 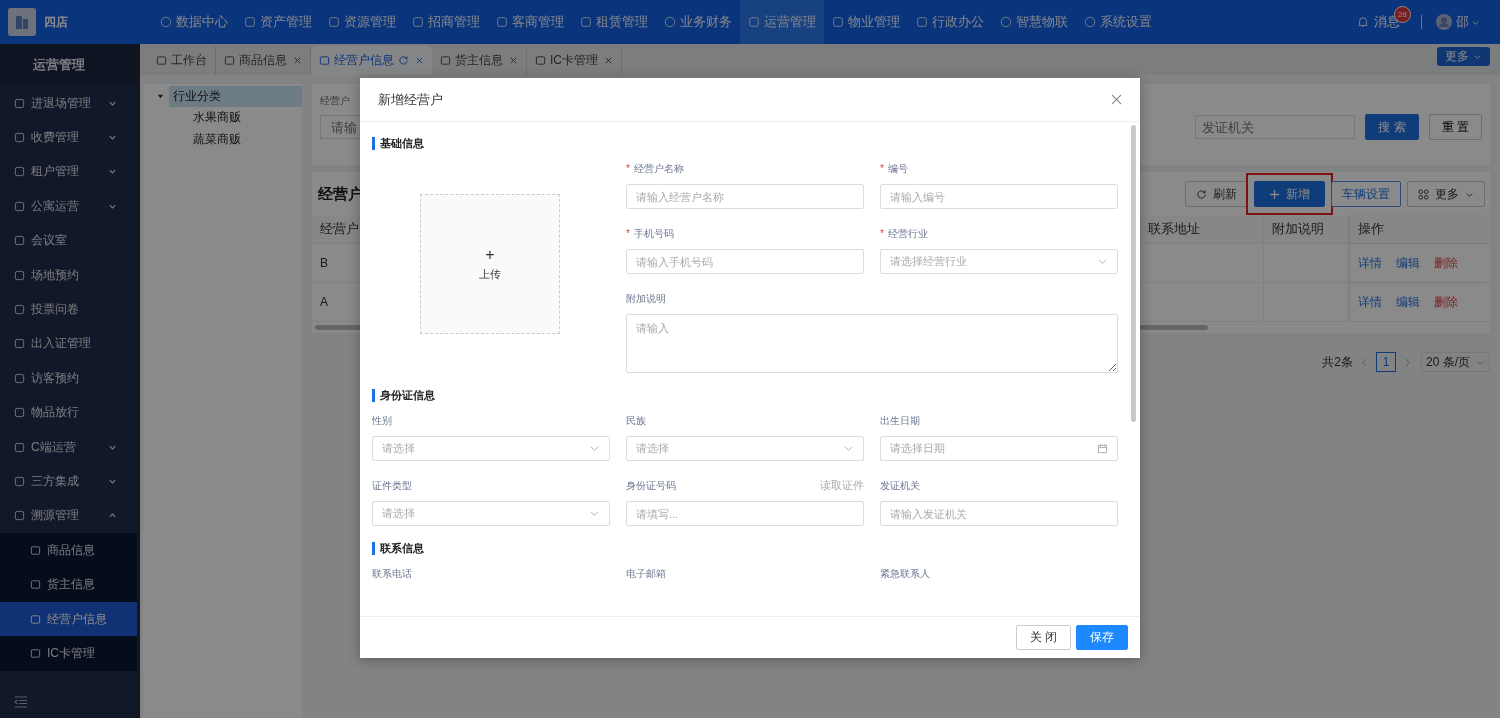 What do you see at coordinates (1455, 127) in the screenshot?
I see `reset-button: 重 置` at bounding box center [1455, 127].